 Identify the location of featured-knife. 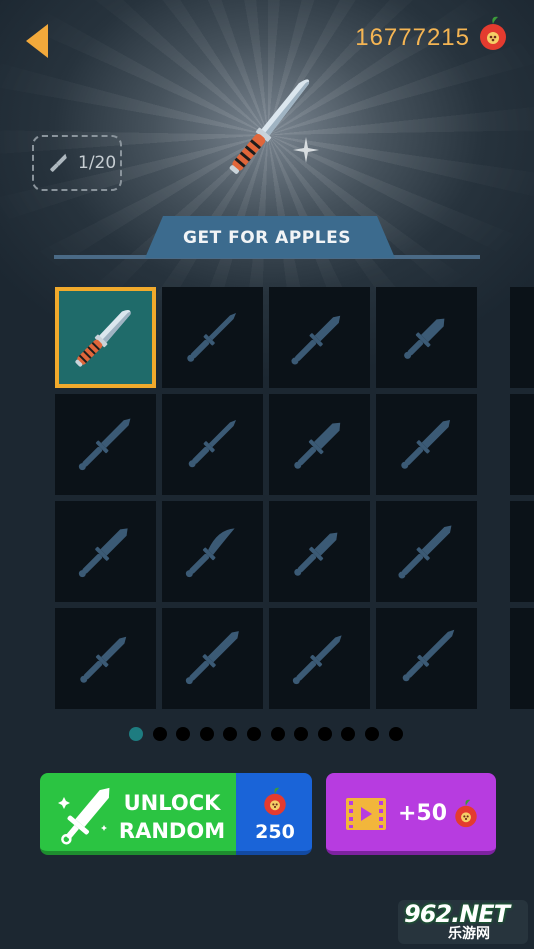
(269, 126).